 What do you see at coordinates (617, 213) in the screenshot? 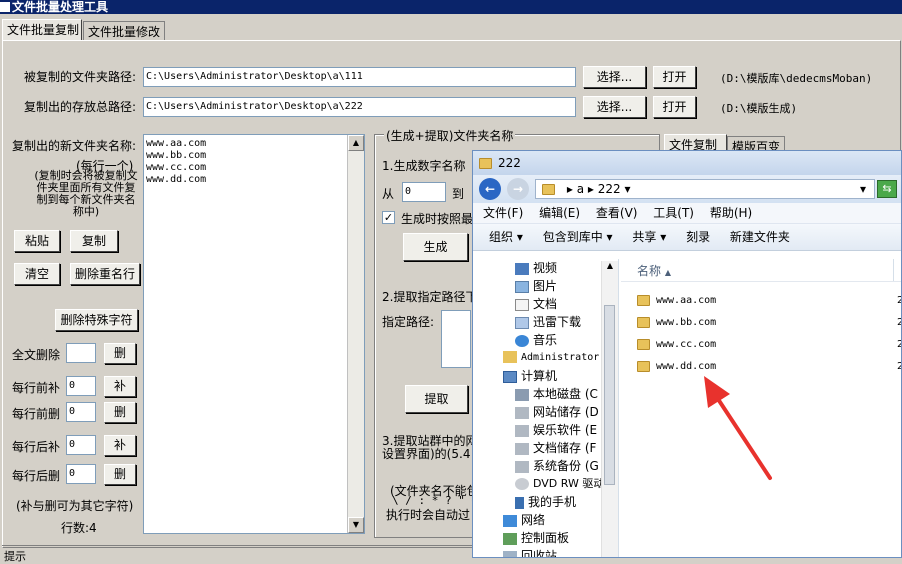
I see `menu-view: 查看(V)` at bounding box center [617, 213].